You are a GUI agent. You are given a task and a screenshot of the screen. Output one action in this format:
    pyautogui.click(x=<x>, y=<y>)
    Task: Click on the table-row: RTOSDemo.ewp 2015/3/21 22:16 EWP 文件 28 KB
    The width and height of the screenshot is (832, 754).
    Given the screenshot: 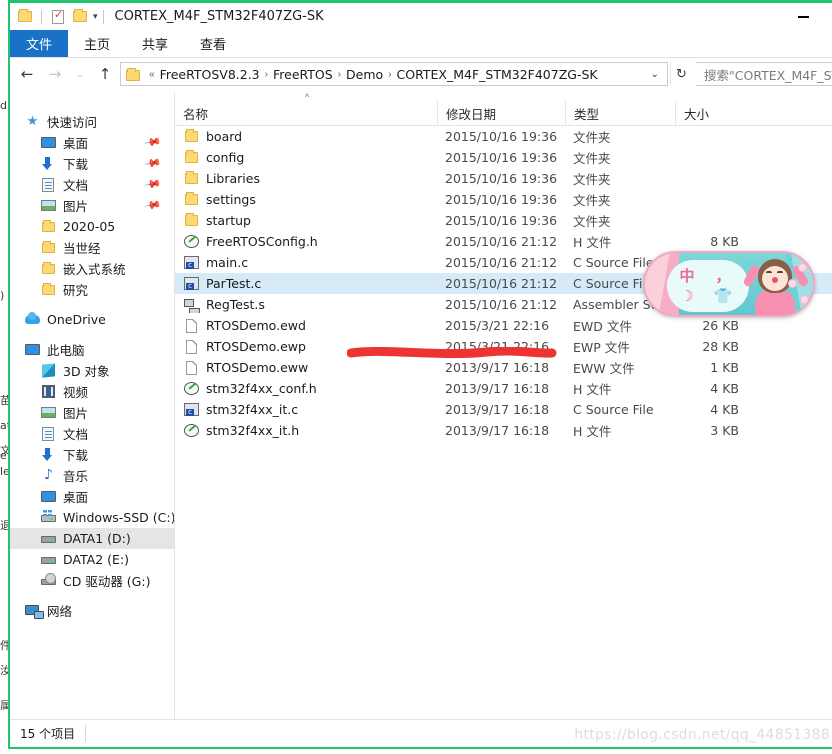 What is the action you would take?
    pyautogui.click(x=503, y=346)
    